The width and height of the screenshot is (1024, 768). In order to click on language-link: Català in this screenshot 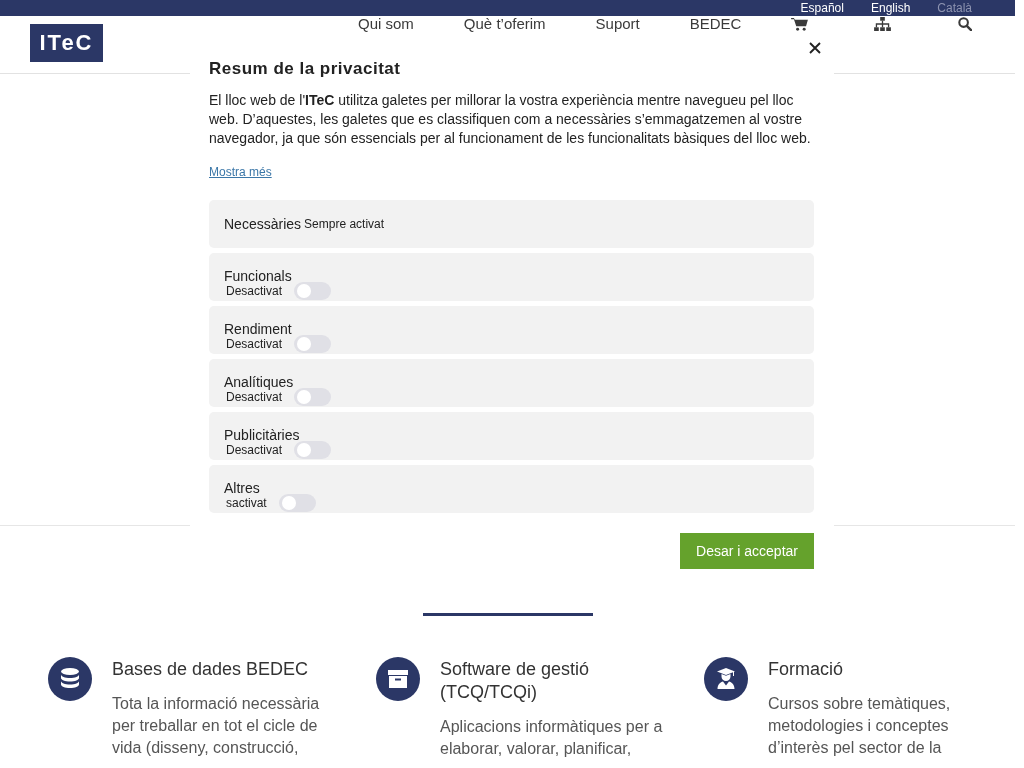, I will do `click(954, 8)`.